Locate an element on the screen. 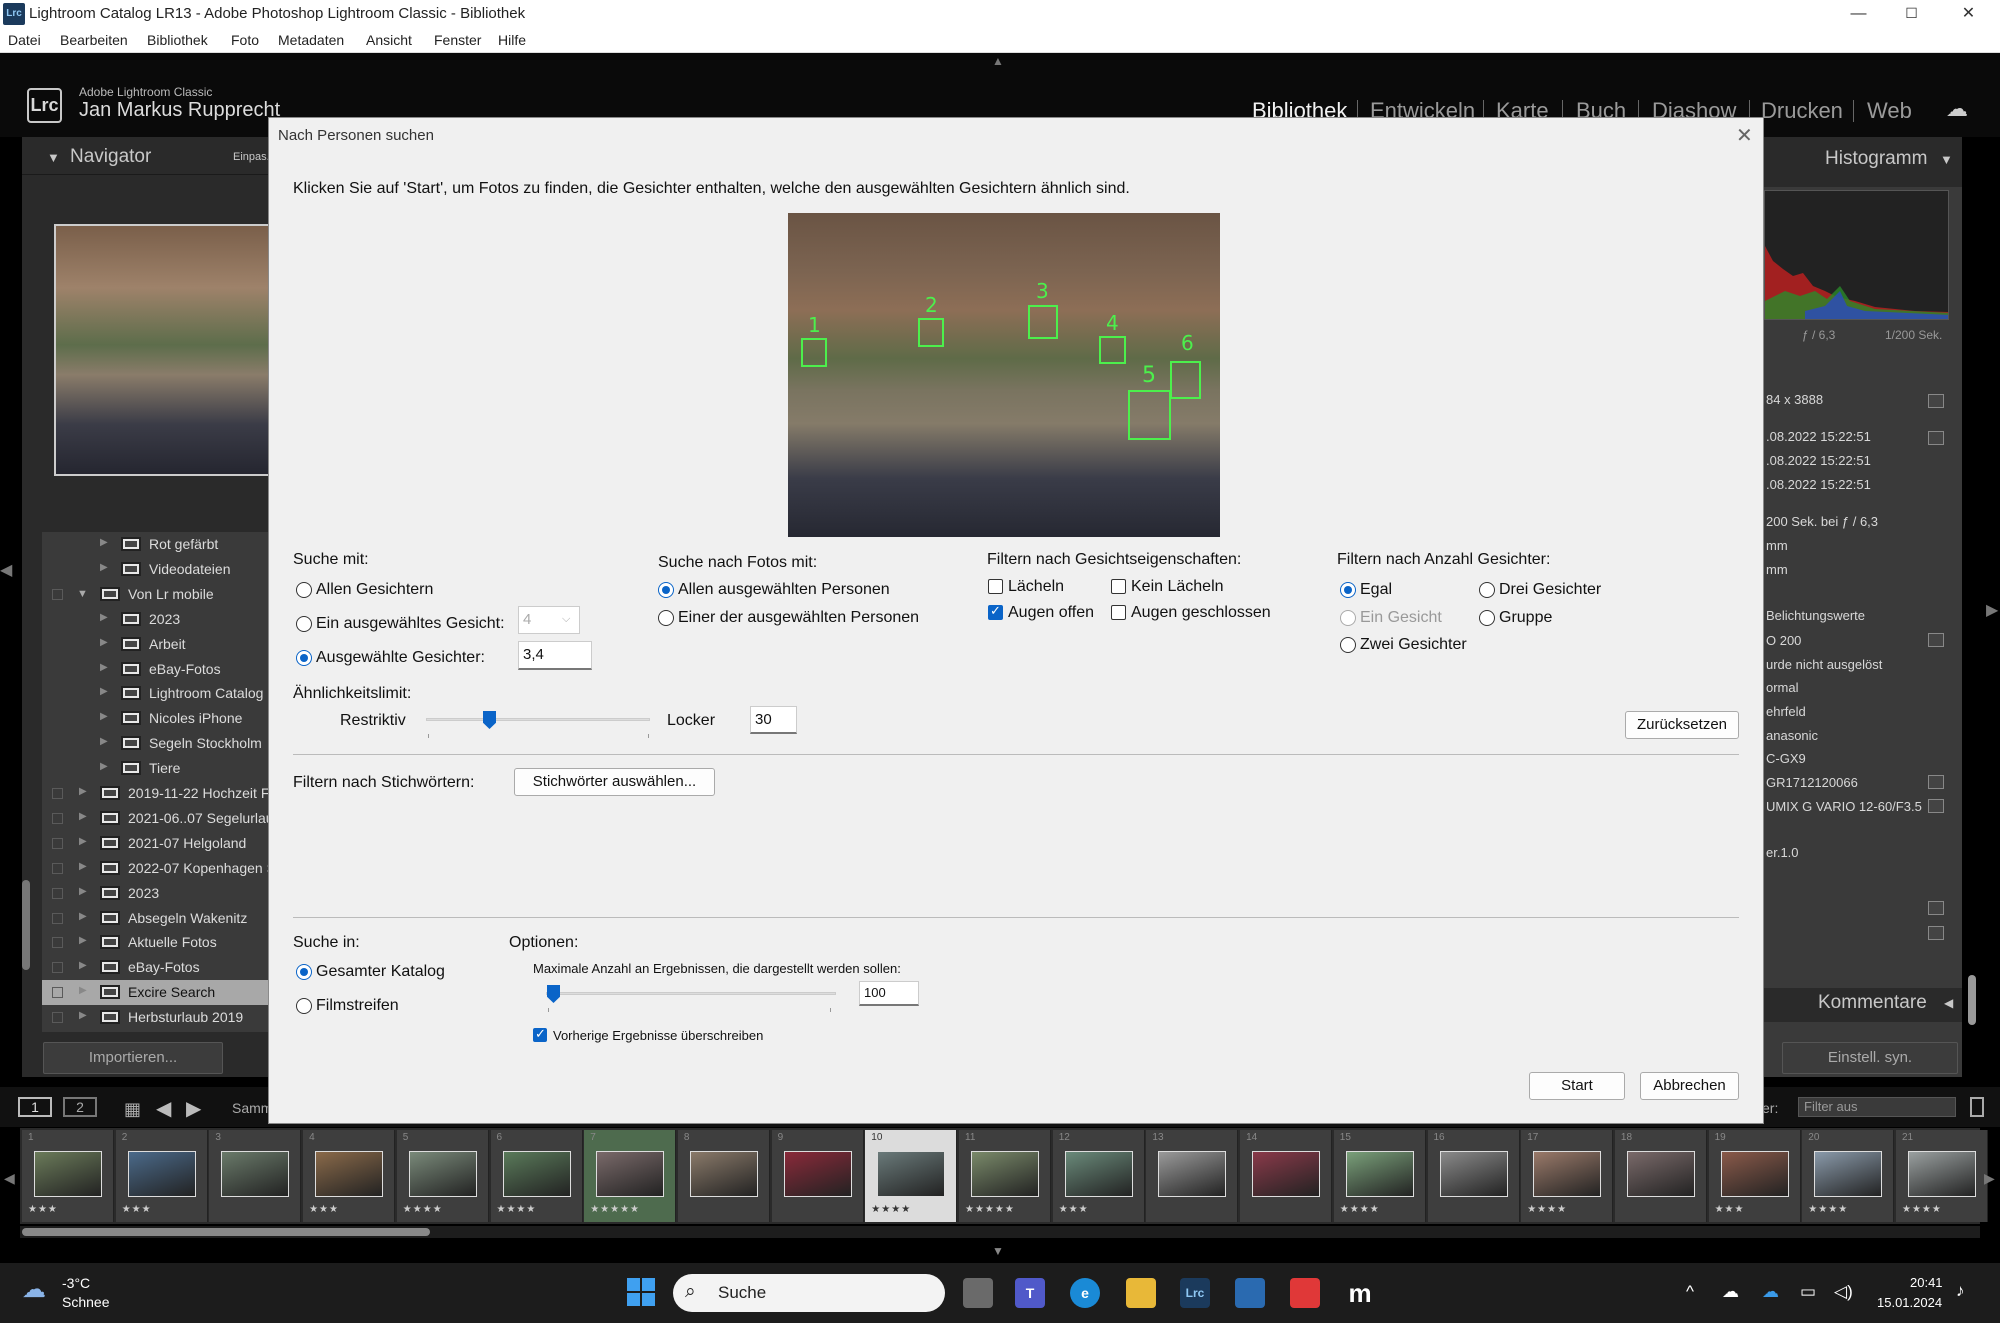 The height and width of the screenshot is (1323, 2000). radio-single-face is located at coordinates (304, 624).